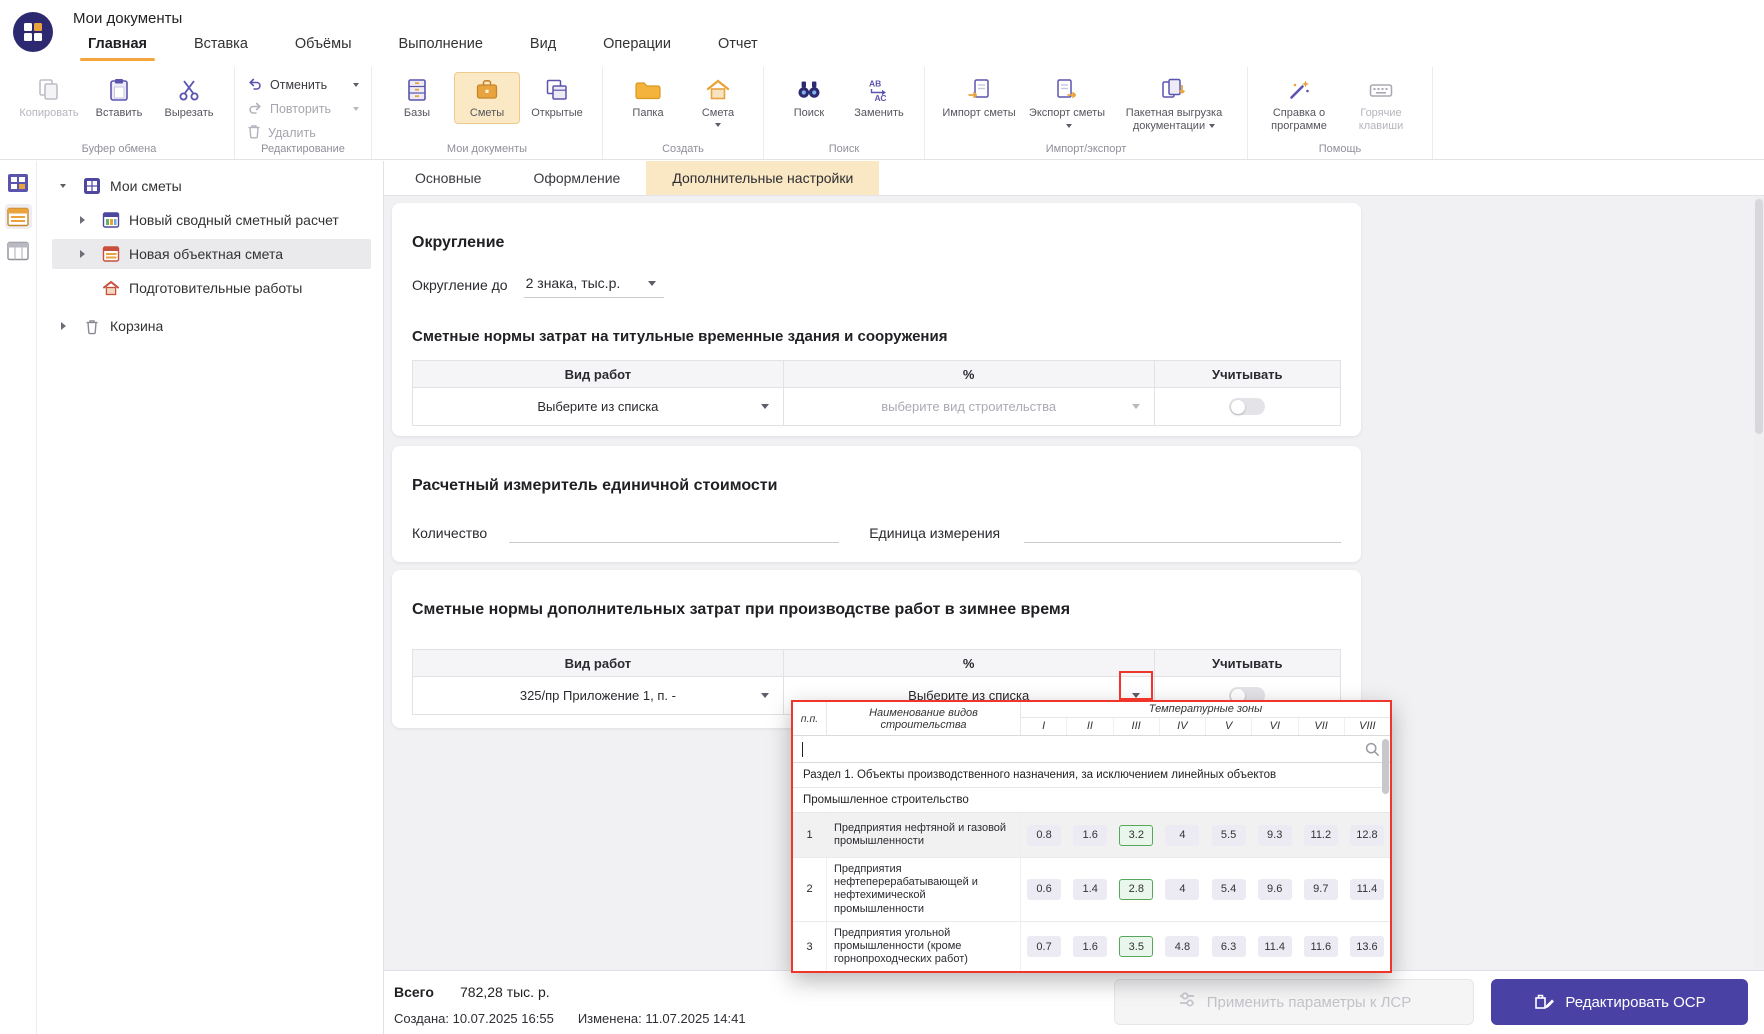  I want to click on menu-tab-vid: Вид, so click(543, 48).